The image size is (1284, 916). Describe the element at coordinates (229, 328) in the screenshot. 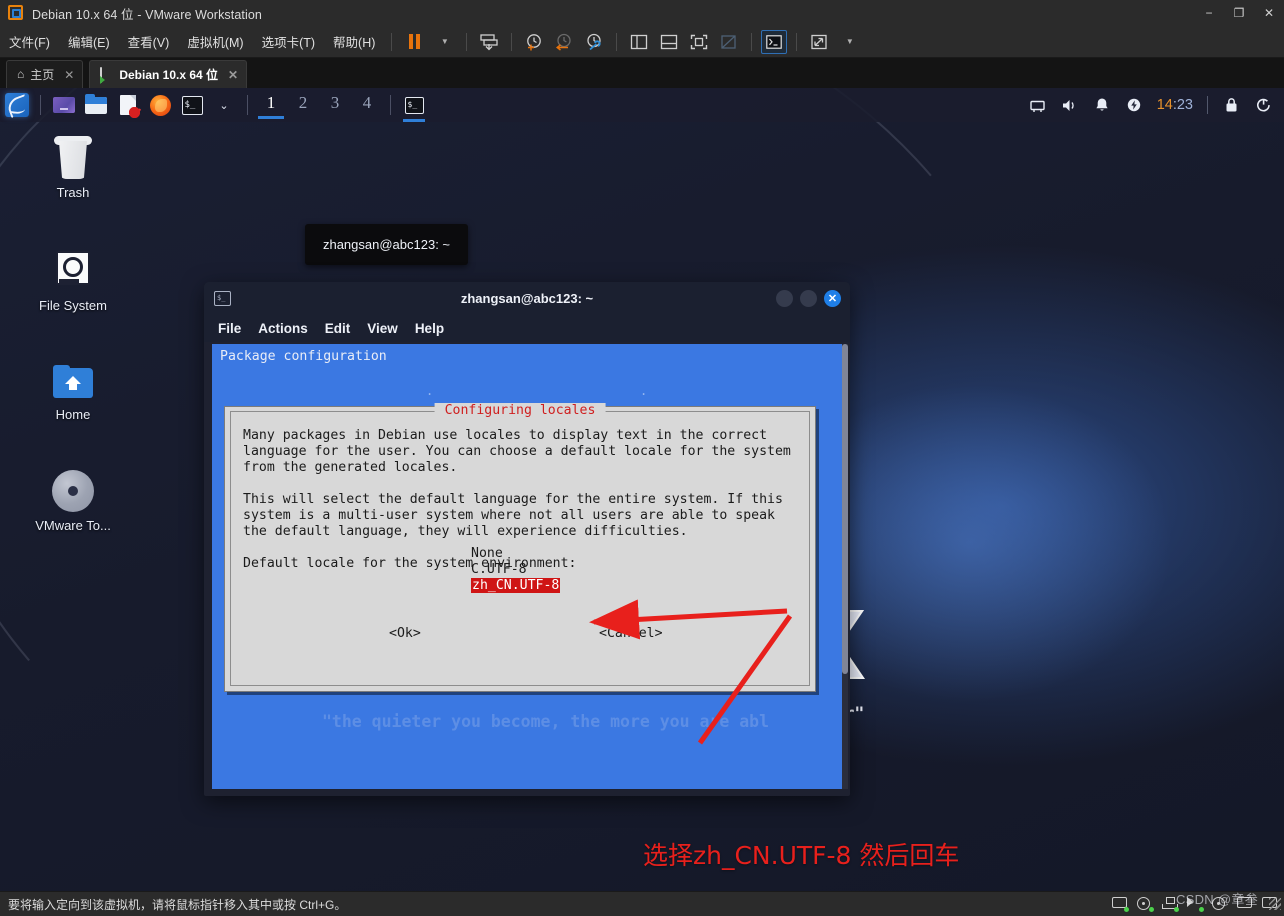

I see `terminal-menu-file: File` at that location.